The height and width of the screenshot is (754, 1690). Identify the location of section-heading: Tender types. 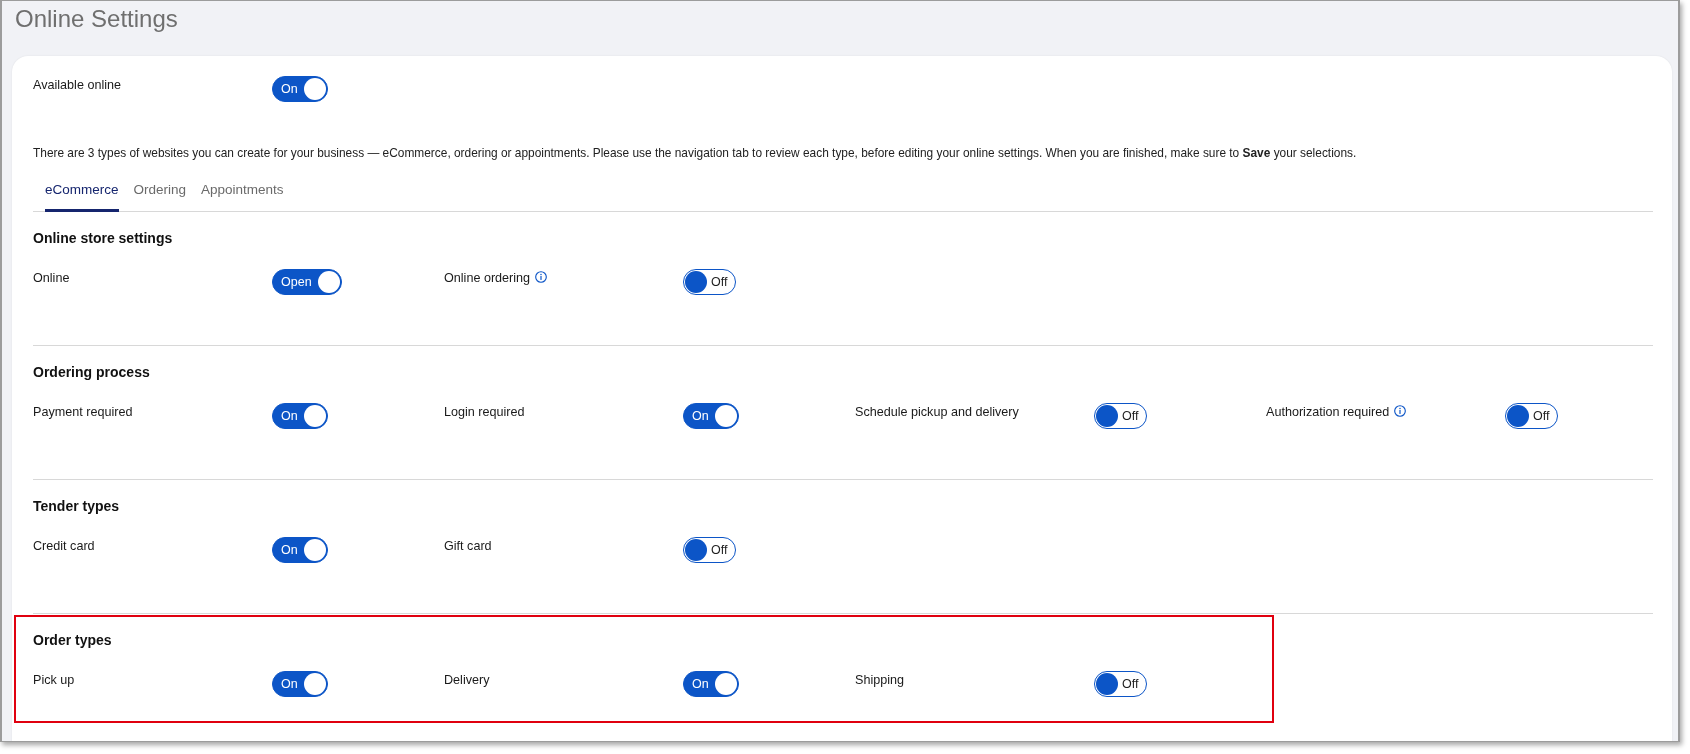
(77, 506).